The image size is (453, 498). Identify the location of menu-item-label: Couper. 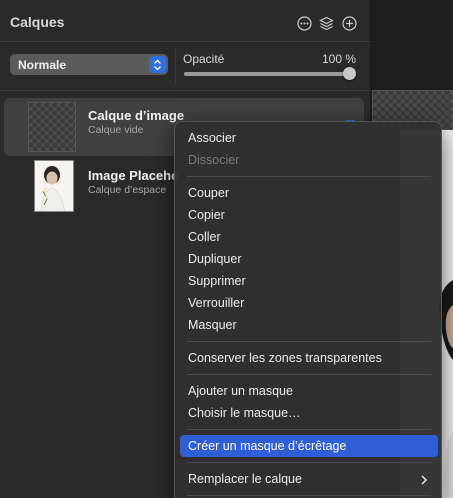
(208, 193).